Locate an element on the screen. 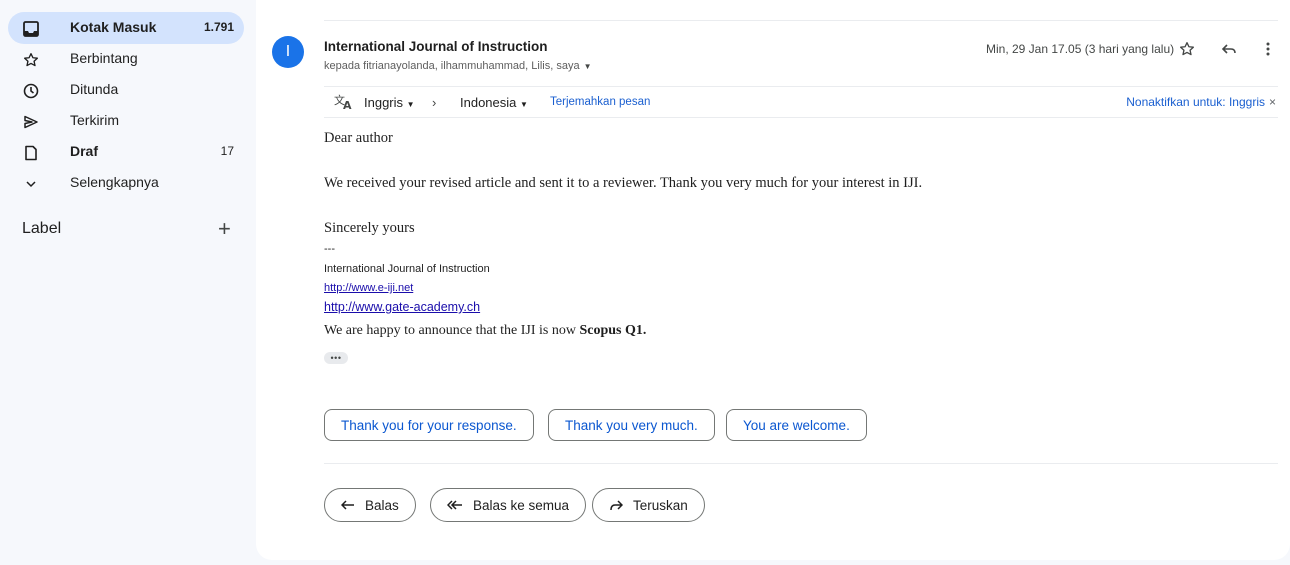  labels-heading: Label is located at coordinates (42, 228).